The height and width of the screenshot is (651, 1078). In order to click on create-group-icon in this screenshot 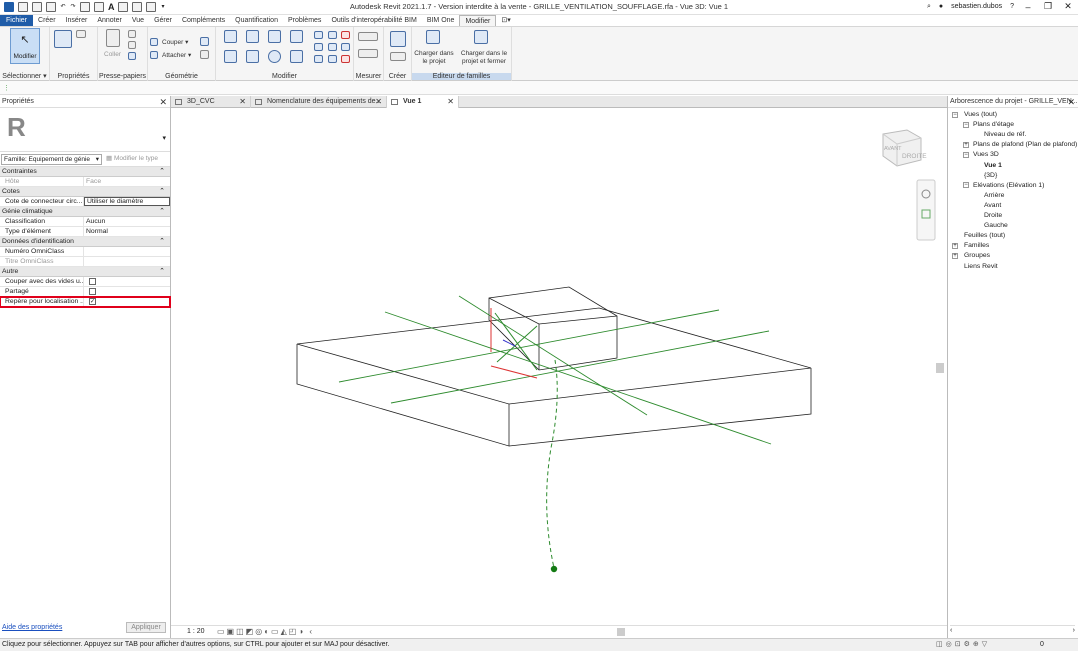, I will do `click(398, 56)`.